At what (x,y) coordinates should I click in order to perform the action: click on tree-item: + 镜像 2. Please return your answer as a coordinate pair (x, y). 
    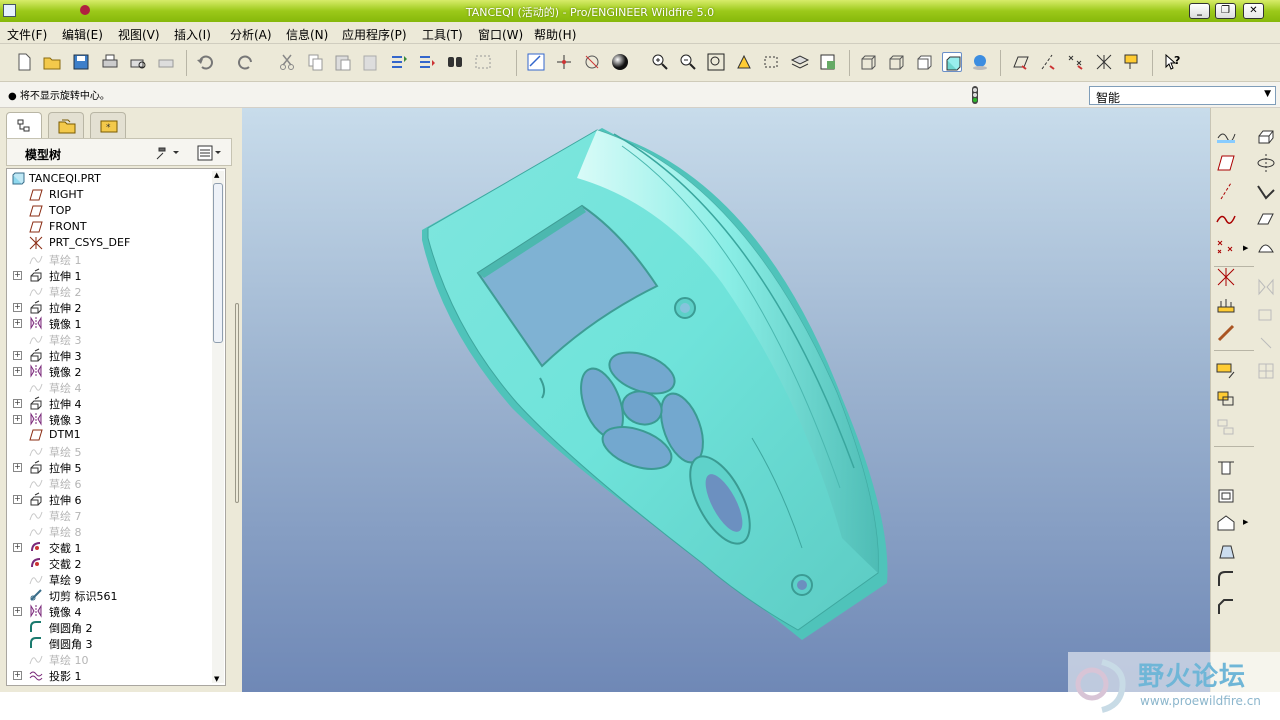
    Looking at the image, I should click on (107, 371).